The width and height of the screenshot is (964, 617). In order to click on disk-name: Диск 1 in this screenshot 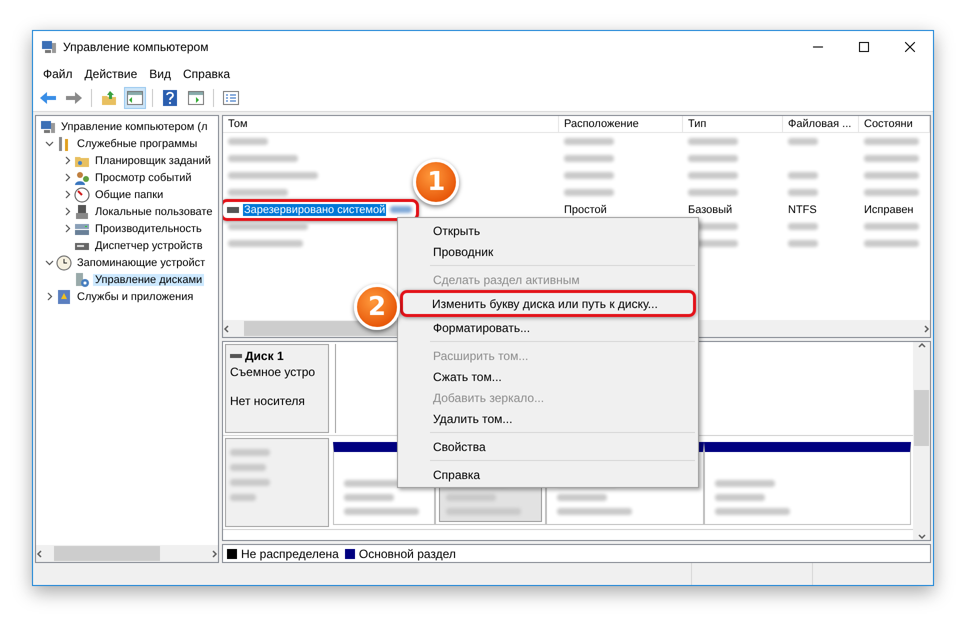, I will do `click(277, 356)`.